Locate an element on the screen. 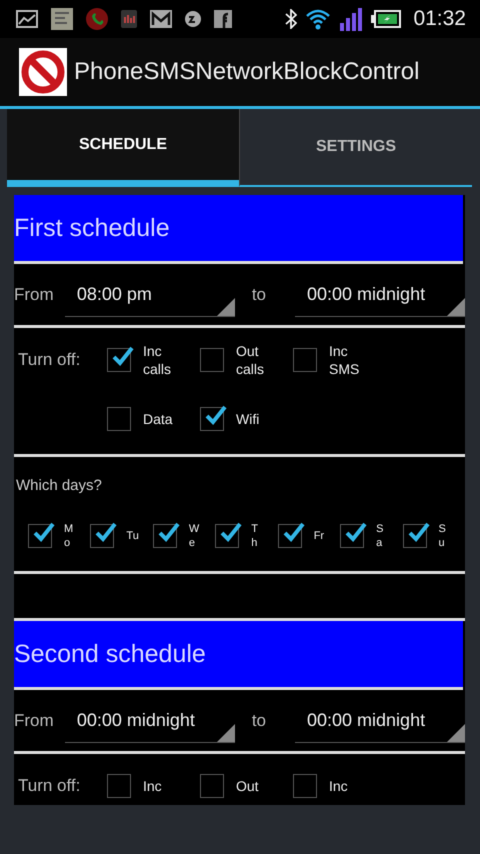 The width and height of the screenshot is (480, 854). day-label: Fr is located at coordinates (319, 536).